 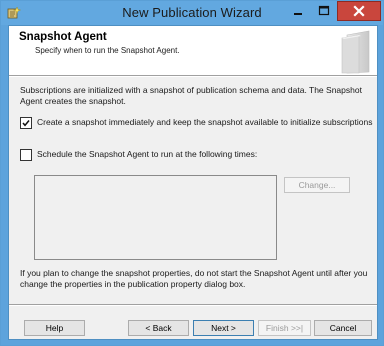 I want to click on finish-button: Finish >>|, so click(x=284, y=328).